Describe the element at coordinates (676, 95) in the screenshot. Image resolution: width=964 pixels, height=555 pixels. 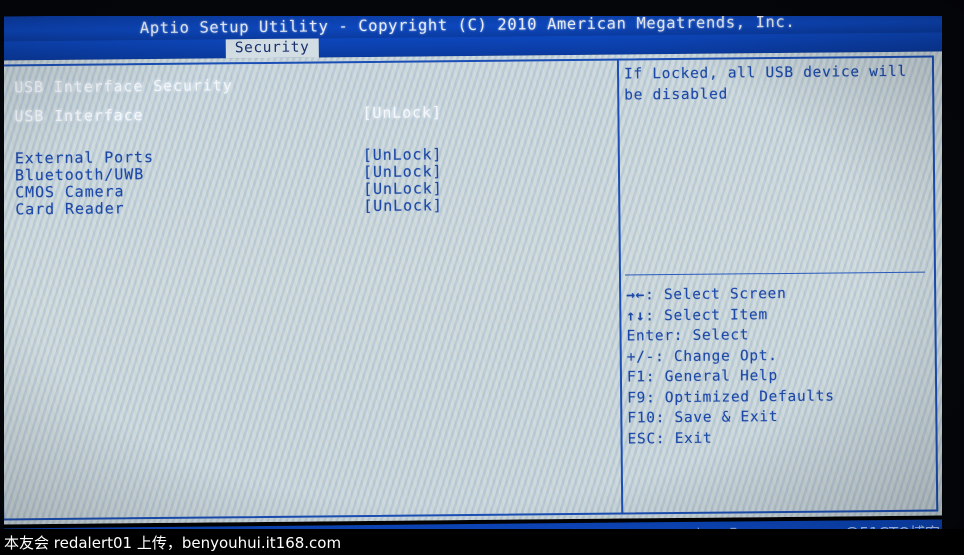
I see `help-line-2: be disabled` at that location.